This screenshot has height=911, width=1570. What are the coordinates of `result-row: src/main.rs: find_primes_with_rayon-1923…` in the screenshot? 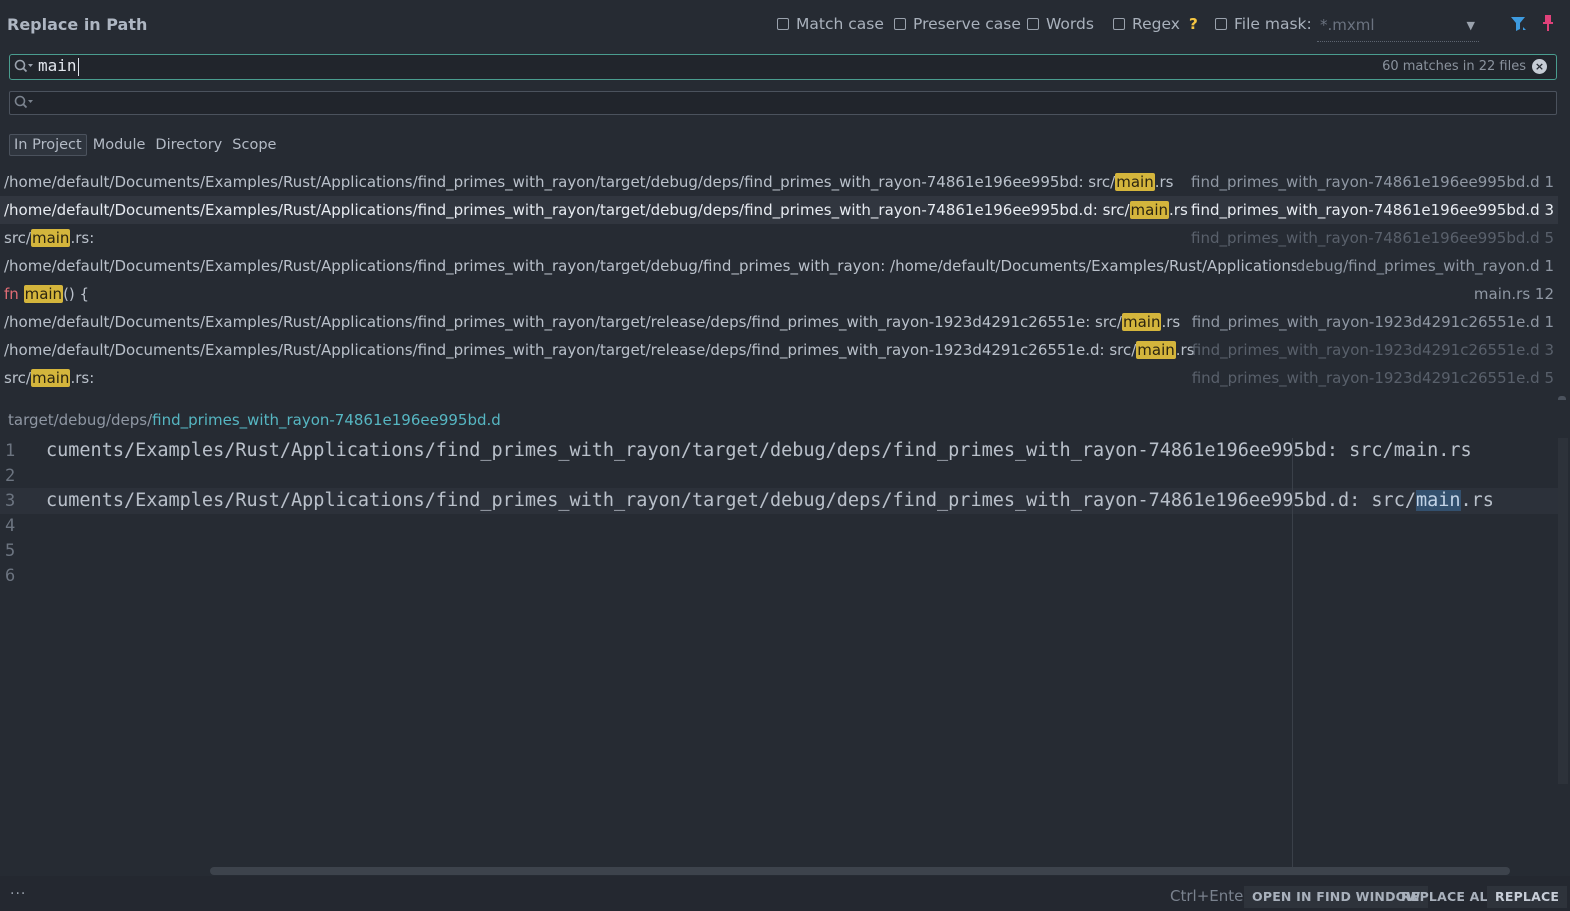 It's located at (779, 378).